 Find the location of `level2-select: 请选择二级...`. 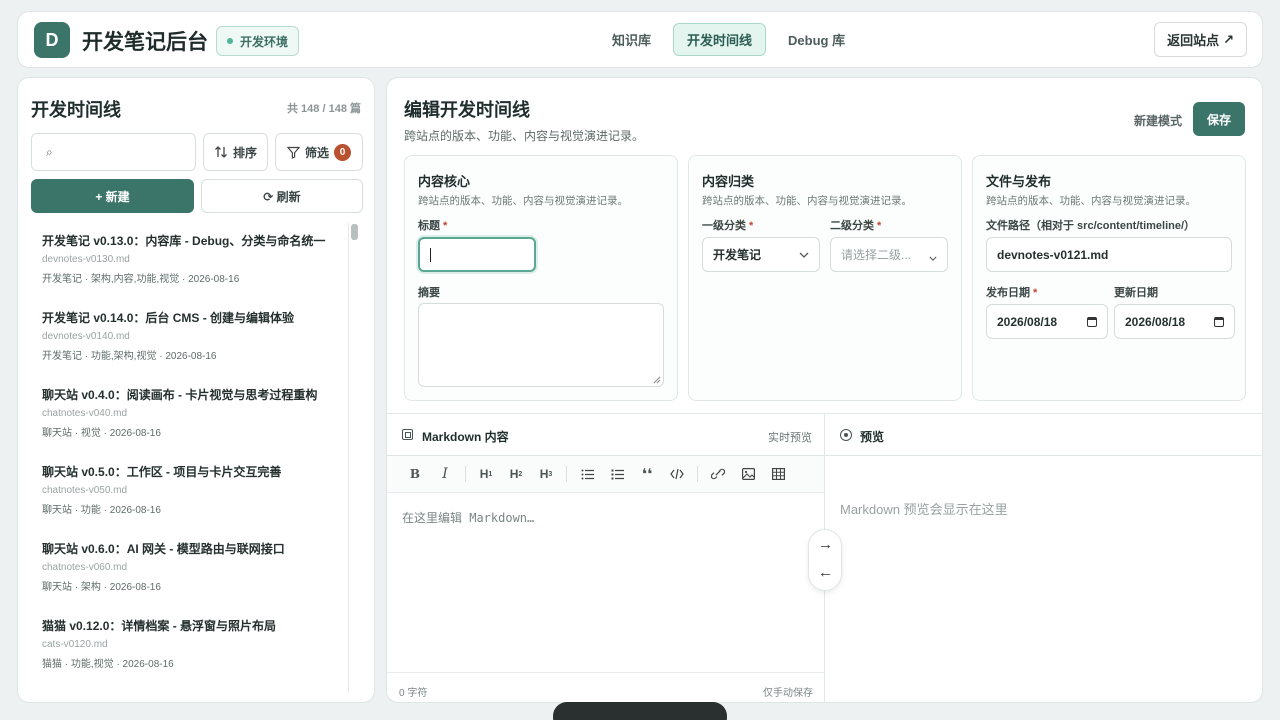

level2-select: 请选择二级... is located at coordinates (889, 254).